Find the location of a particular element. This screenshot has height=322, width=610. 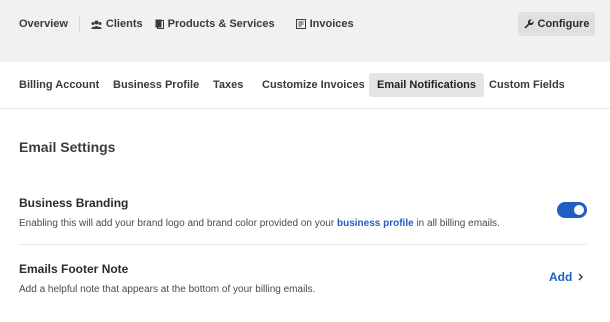

nav-overview-label: Overview is located at coordinates (43, 24).